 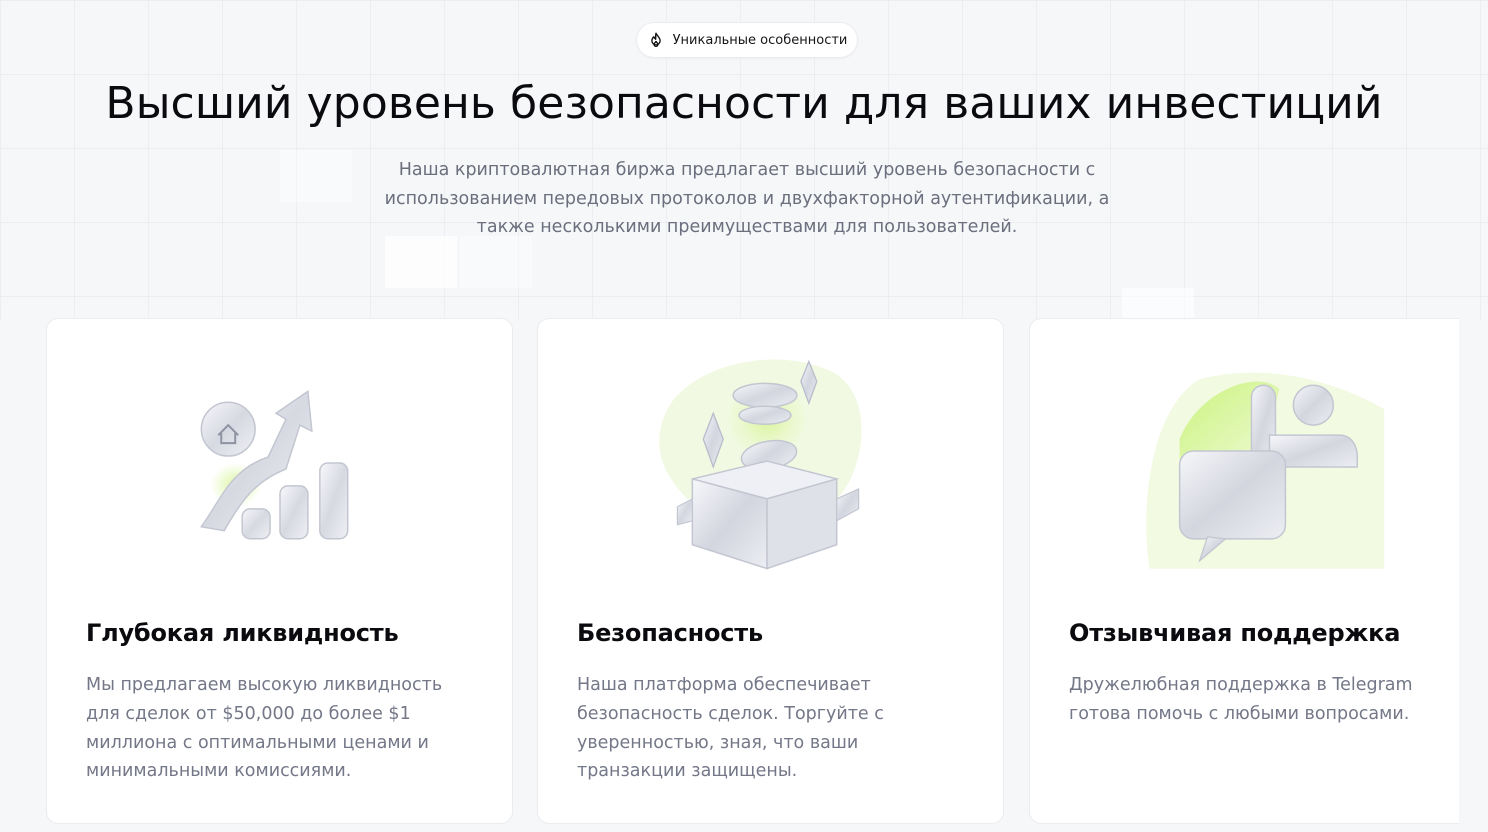 What do you see at coordinates (670, 633) in the screenshot?
I see `feature-title: Безопасность` at bounding box center [670, 633].